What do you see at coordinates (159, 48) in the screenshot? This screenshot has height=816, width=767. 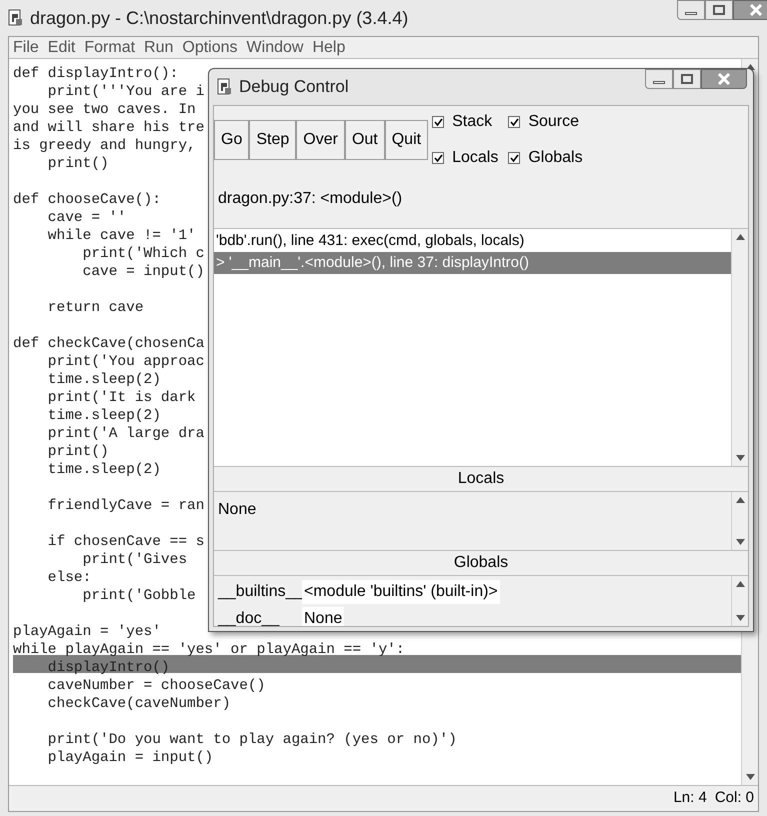 I see `menu-item: Run` at bounding box center [159, 48].